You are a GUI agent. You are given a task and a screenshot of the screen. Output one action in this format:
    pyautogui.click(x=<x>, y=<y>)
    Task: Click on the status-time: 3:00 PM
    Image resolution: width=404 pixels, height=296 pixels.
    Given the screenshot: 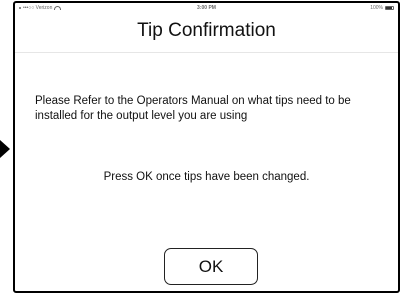 What is the action you would take?
    pyautogui.click(x=206, y=8)
    